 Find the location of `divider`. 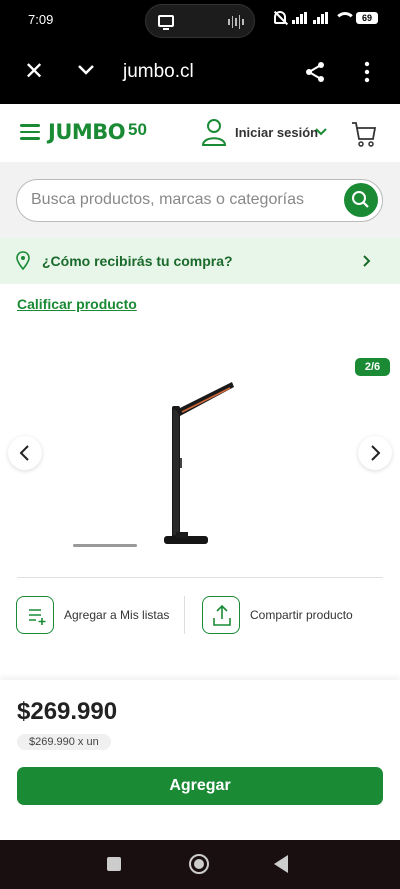

divider is located at coordinates (200, 577).